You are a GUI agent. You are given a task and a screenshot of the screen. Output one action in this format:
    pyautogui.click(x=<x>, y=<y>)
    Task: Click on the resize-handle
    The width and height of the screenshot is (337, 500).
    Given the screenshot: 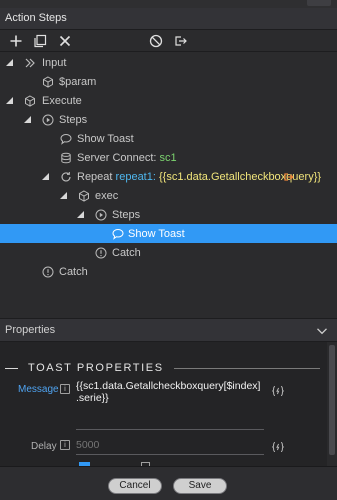 What is the action you would take?
    pyautogui.click(x=319, y=3)
    